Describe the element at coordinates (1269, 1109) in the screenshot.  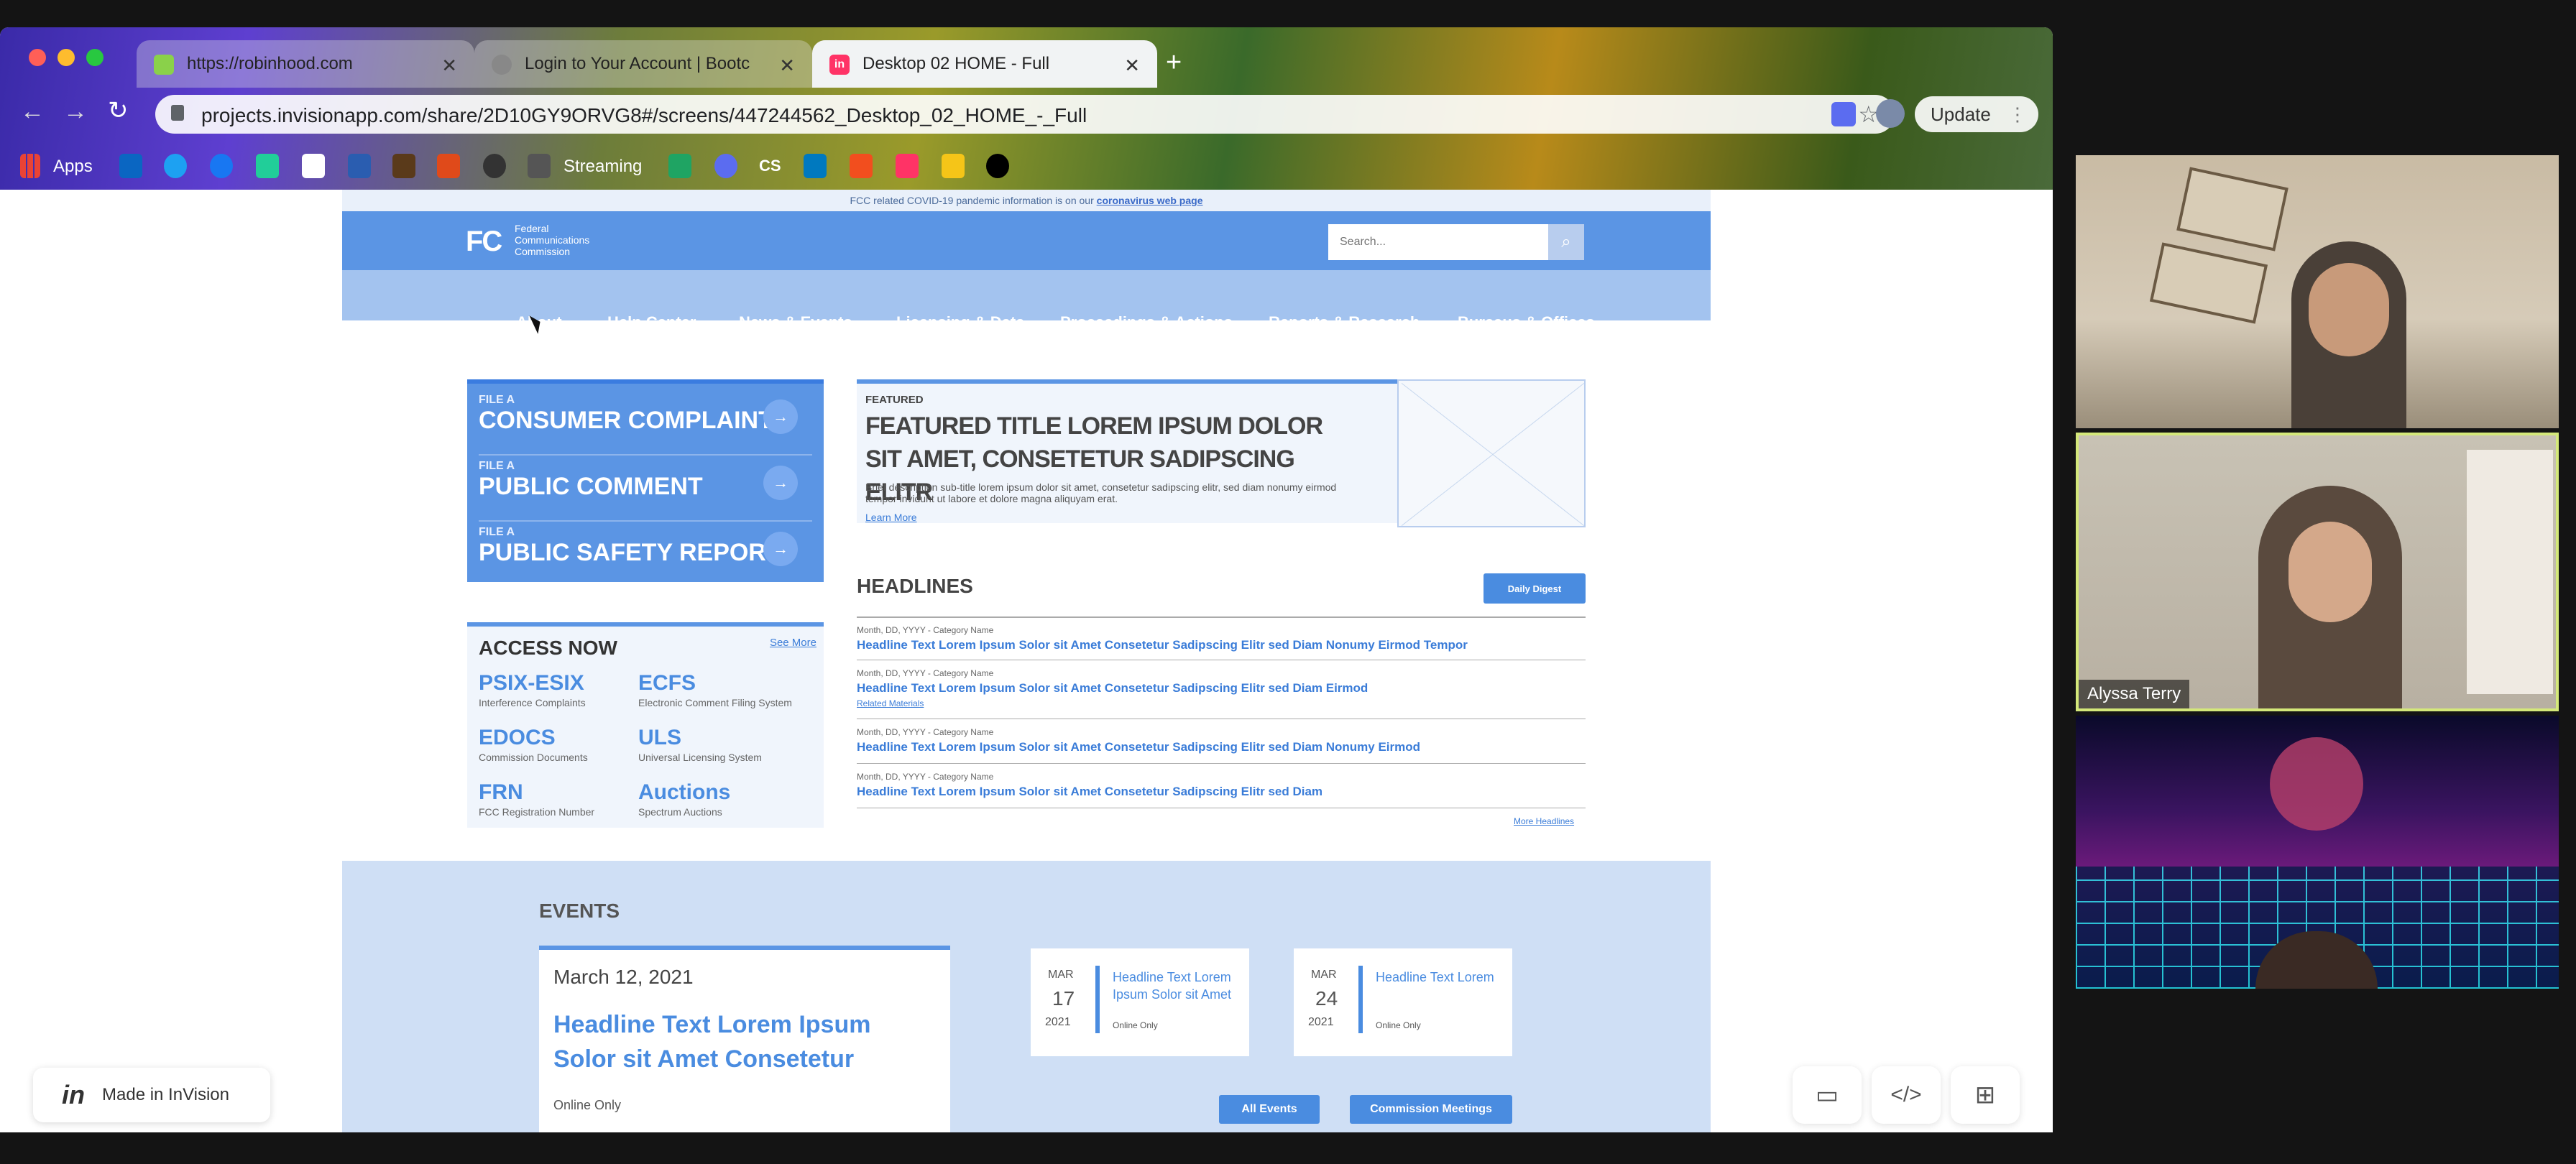
I see `all-events-button: All Events` at that location.